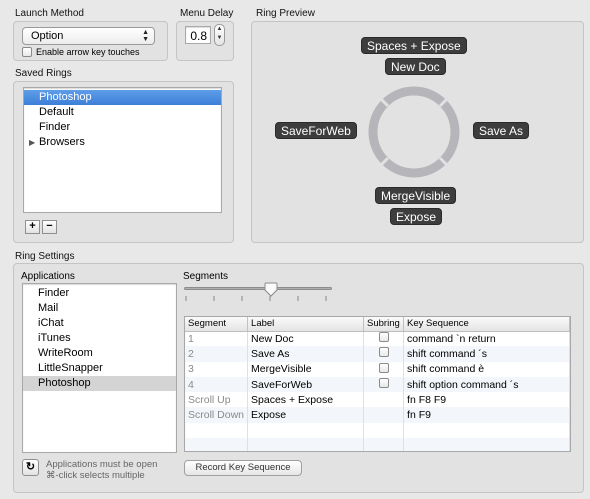  I want to click on ring-preview-ring, so click(414, 132).